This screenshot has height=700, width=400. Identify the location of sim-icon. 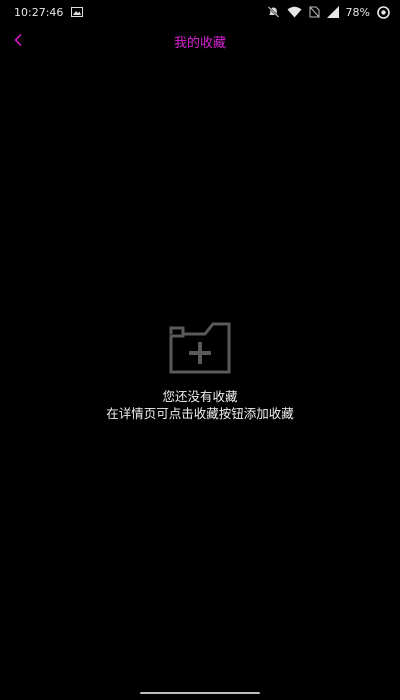
(314, 12).